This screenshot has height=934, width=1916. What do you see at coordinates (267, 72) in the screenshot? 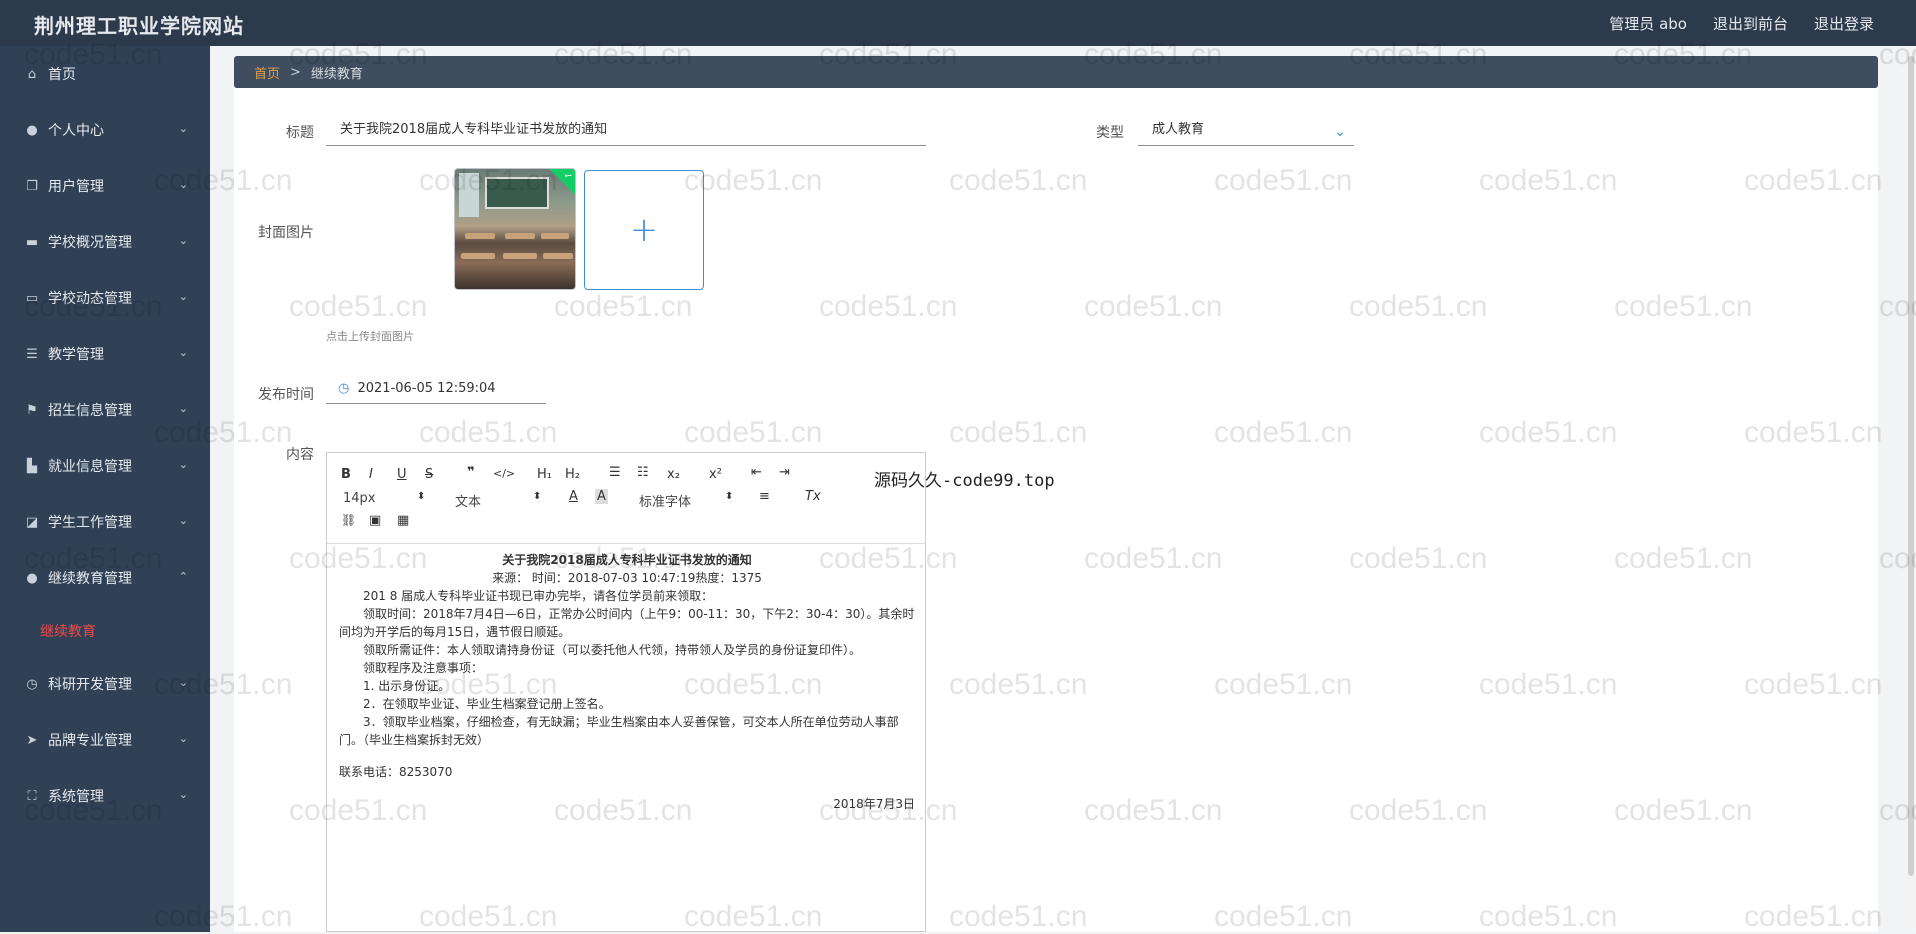
I see `breadcrumb-home: 首页` at bounding box center [267, 72].